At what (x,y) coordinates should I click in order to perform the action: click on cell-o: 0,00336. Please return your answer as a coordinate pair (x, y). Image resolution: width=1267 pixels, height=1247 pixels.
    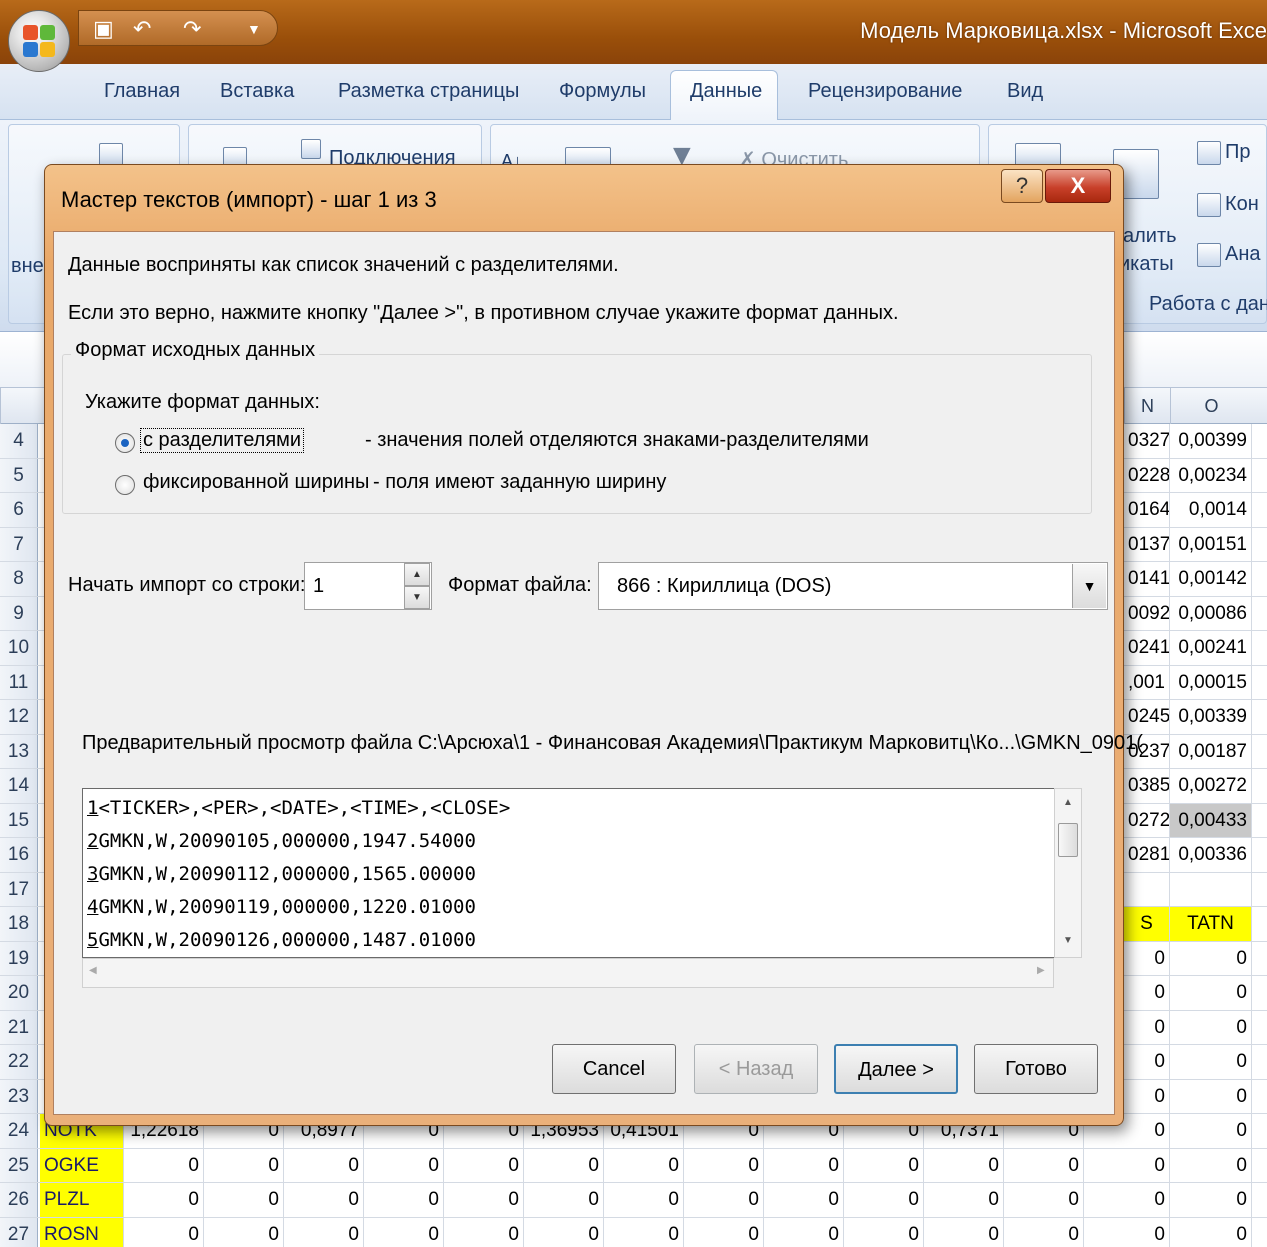
    Looking at the image, I should click on (1211, 855).